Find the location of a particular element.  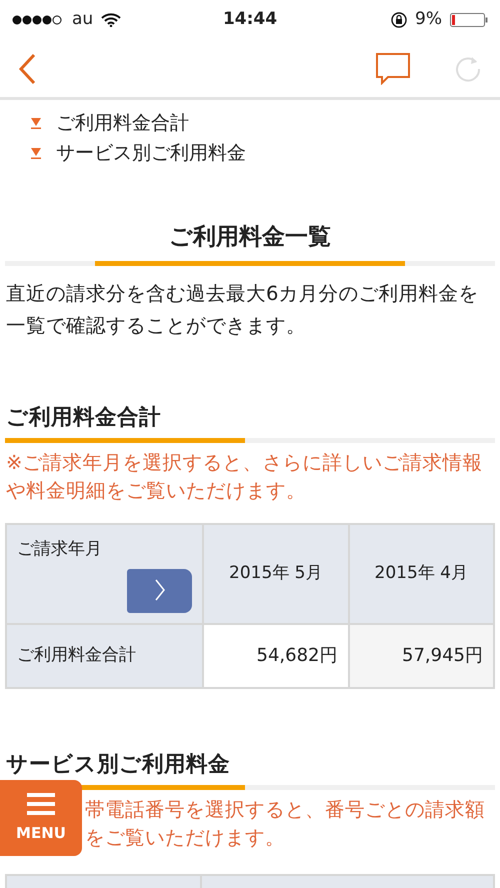

battery-percent: 9% is located at coordinates (428, 20).